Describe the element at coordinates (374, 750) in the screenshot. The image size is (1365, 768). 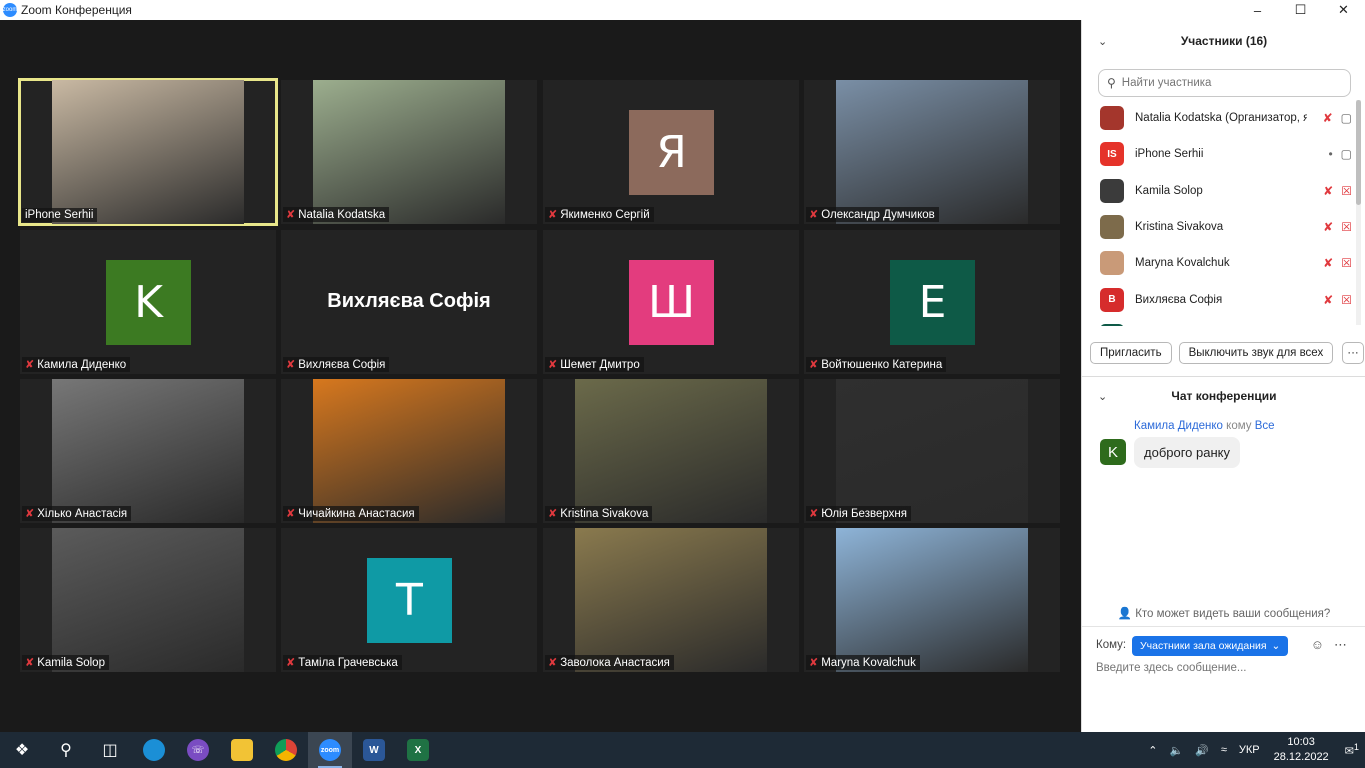
I see `word-button: W` at that location.